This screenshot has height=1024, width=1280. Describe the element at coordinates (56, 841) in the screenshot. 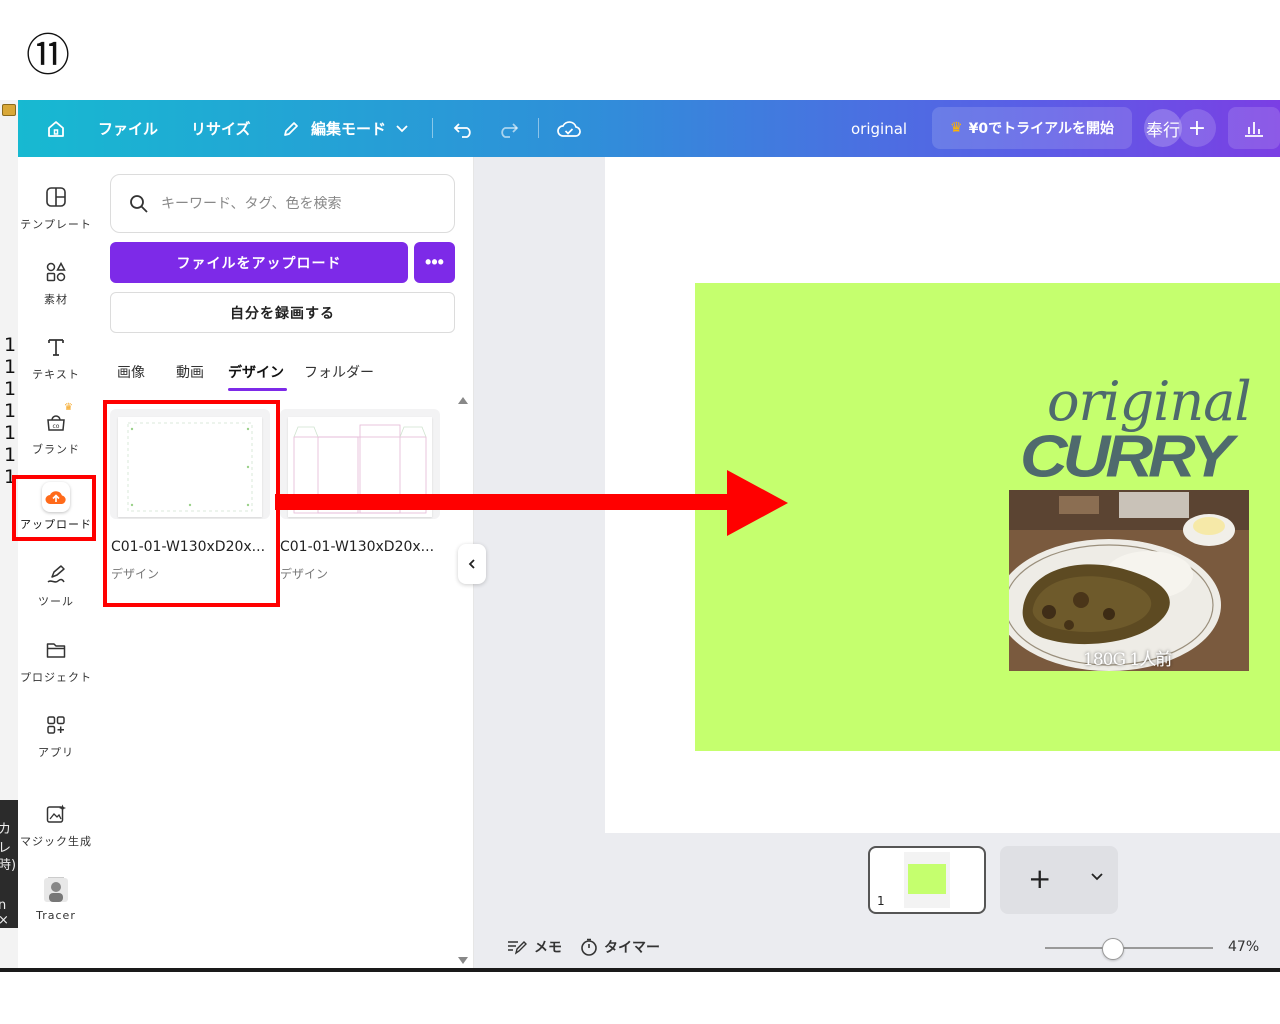

I see `rail-label: マジック生成` at that location.